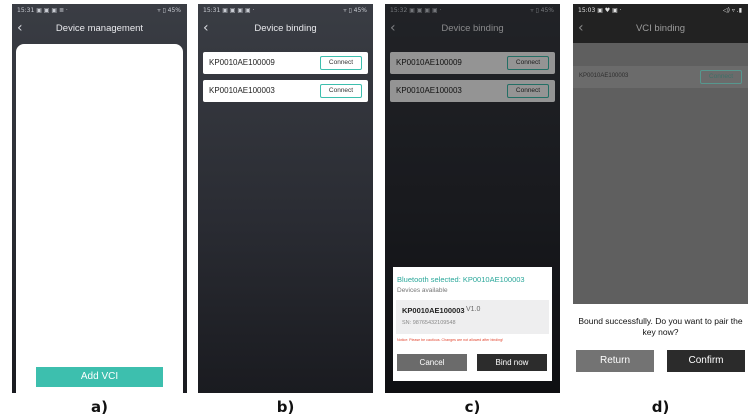 The image size is (749, 419). I want to click on notification-icons: ▣ ♥ ▣ ·, so click(609, 10).